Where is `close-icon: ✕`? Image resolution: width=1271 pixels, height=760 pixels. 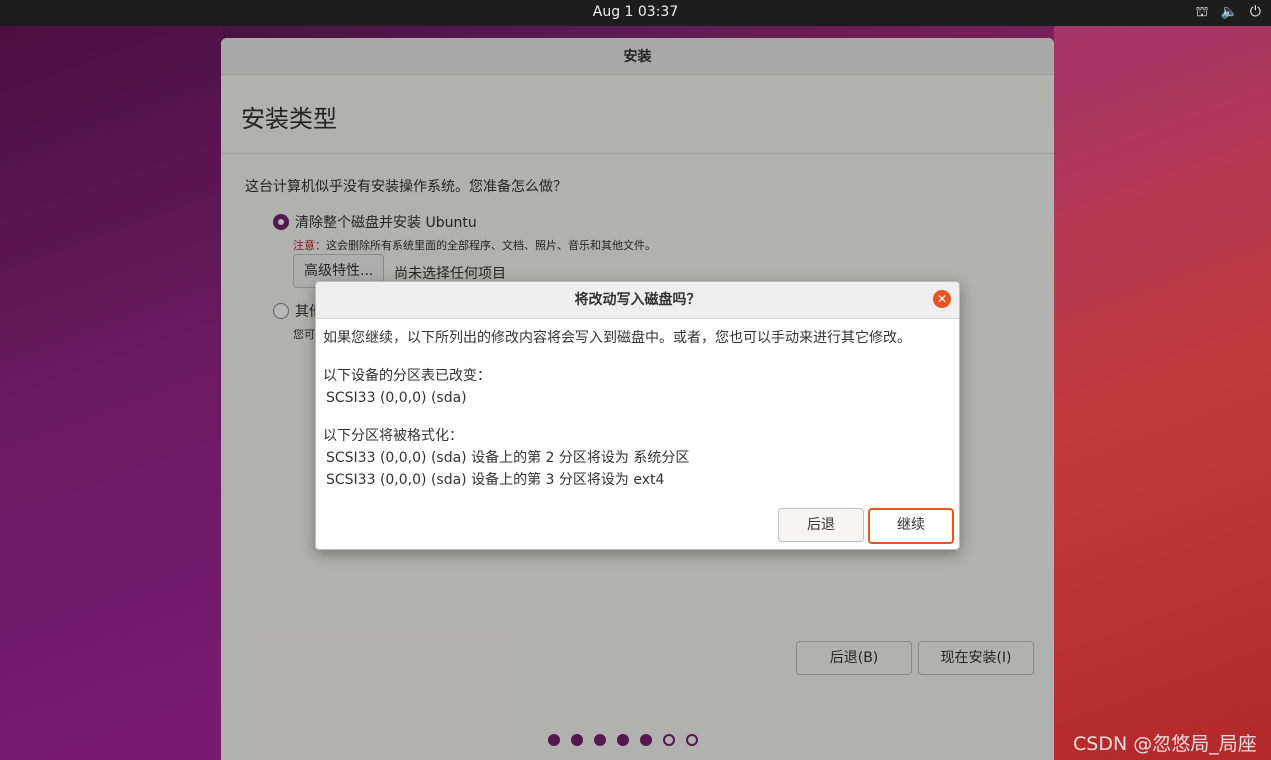
close-icon: ✕ is located at coordinates (942, 299).